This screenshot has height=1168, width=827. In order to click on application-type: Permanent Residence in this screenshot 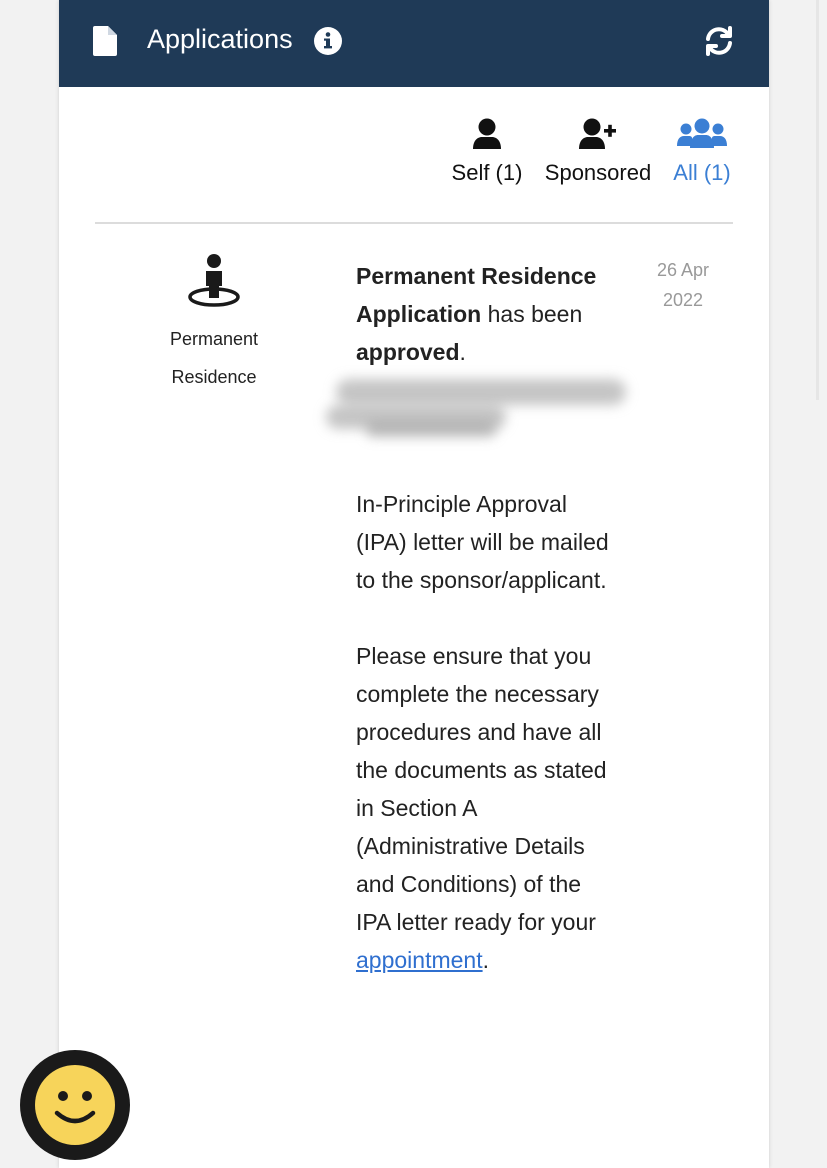, I will do `click(214, 324)`.